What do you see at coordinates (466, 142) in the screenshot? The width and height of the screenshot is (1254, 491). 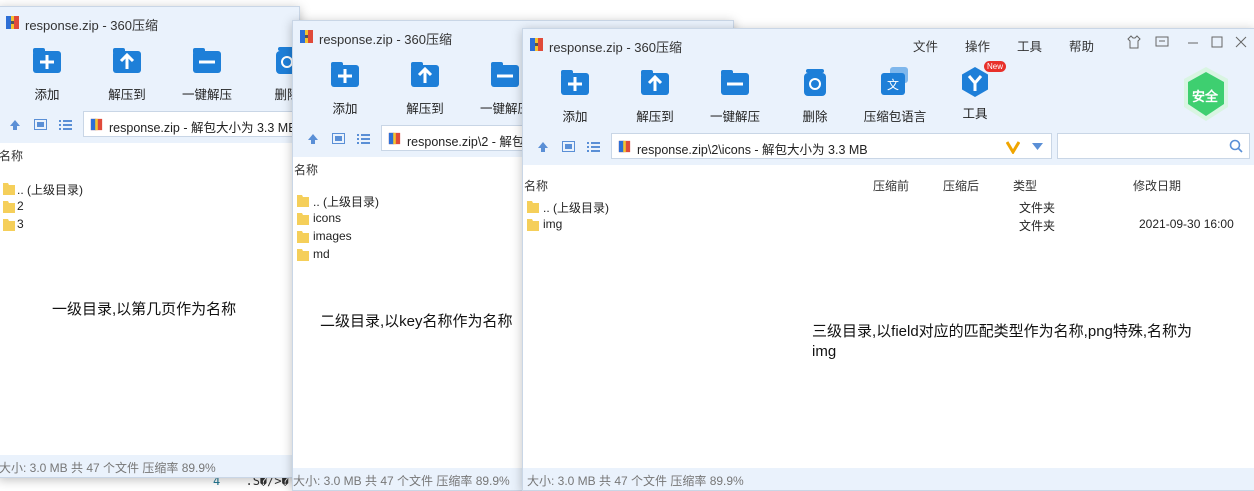 I see `address-text: response.zip\2 - 解包` at bounding box center [466, 142].